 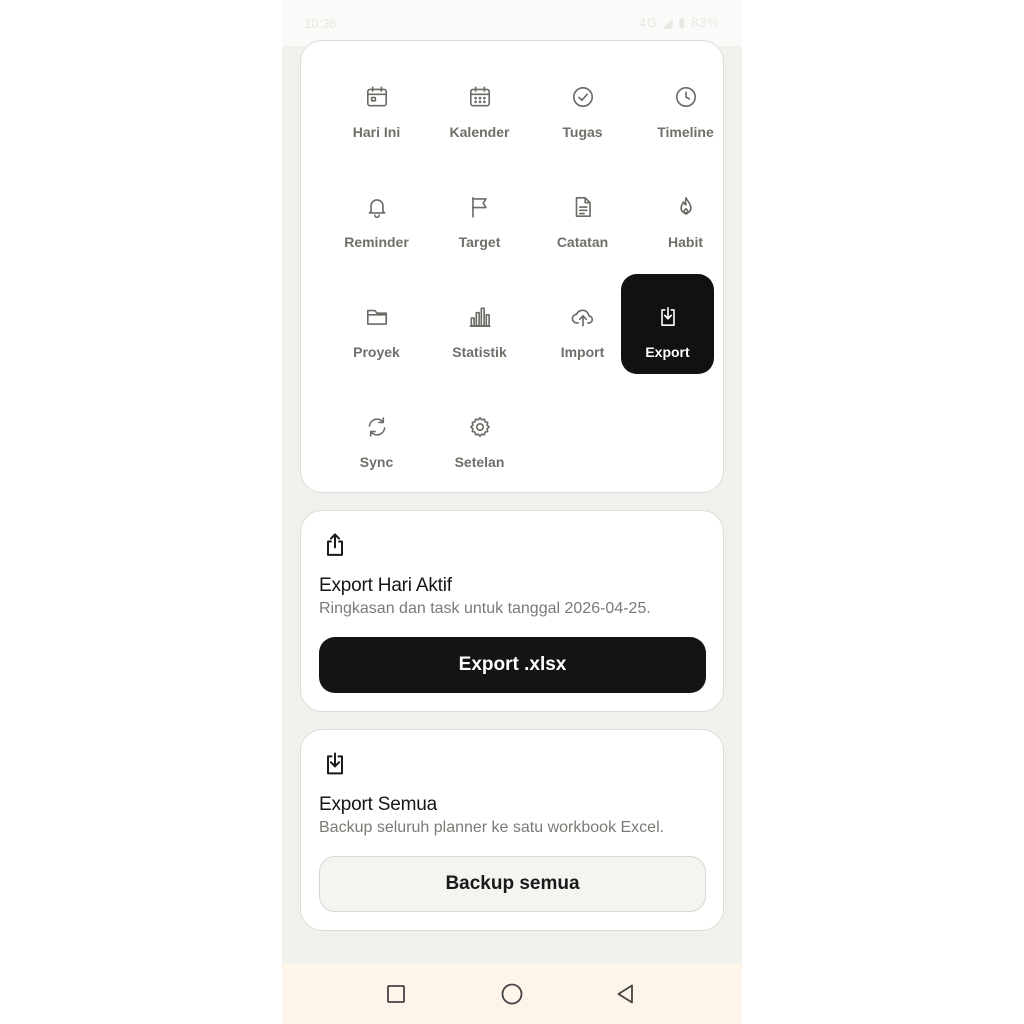 What do you see at coordinates (376, 427) in the screenshot?
I see `sync-icon` at bounding box center [376, 427].